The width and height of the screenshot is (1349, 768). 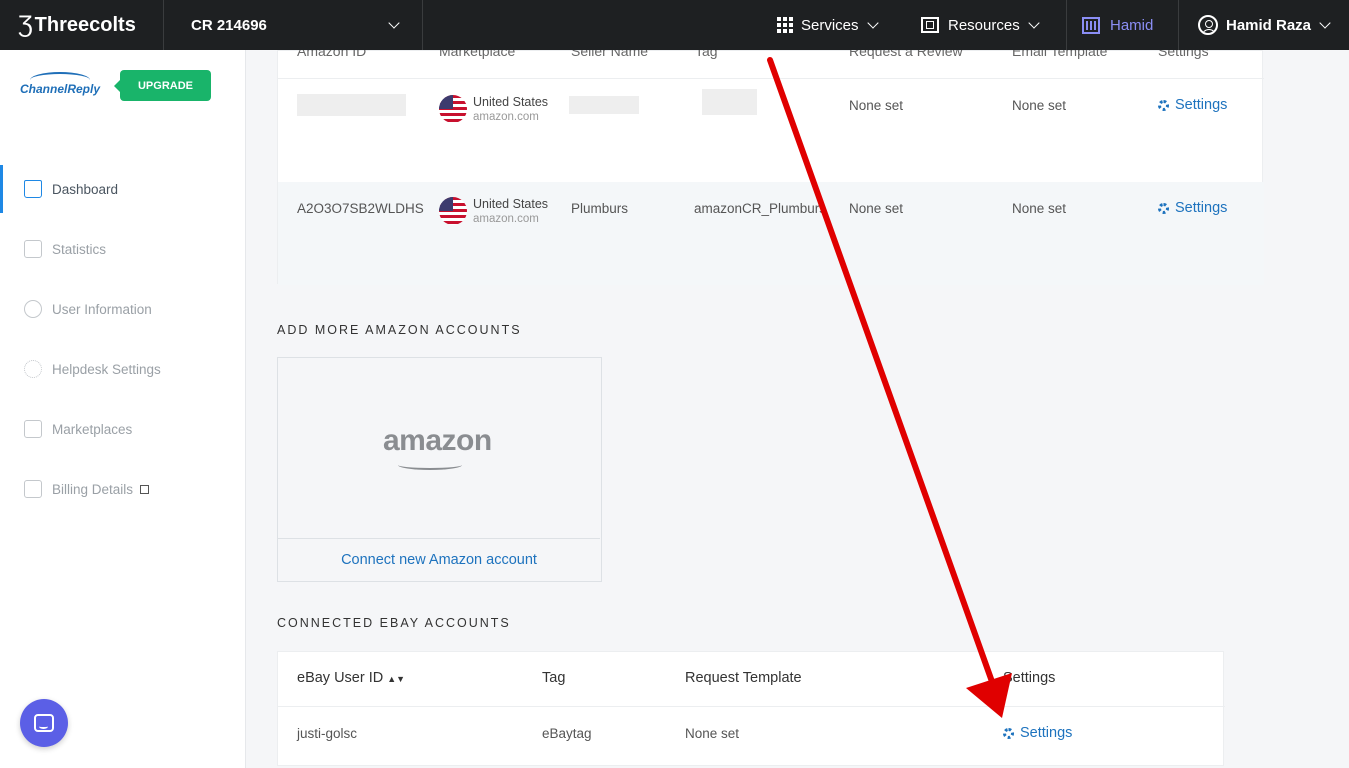 I want to click on redacted-amazon-id, so click(x=351, y=105).